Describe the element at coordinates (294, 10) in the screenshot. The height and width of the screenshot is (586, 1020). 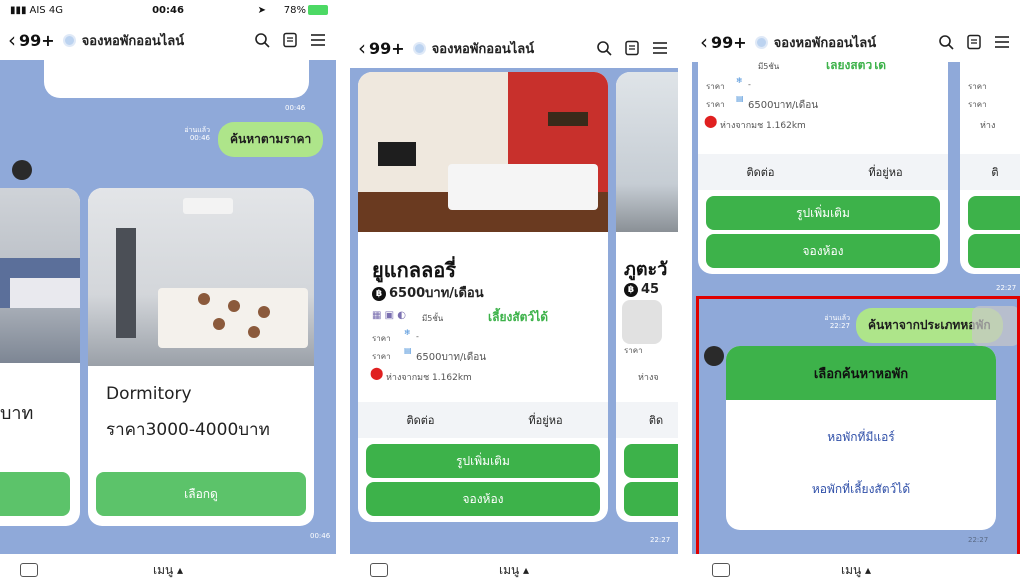
I see `battery-percent: 78%` at that location.